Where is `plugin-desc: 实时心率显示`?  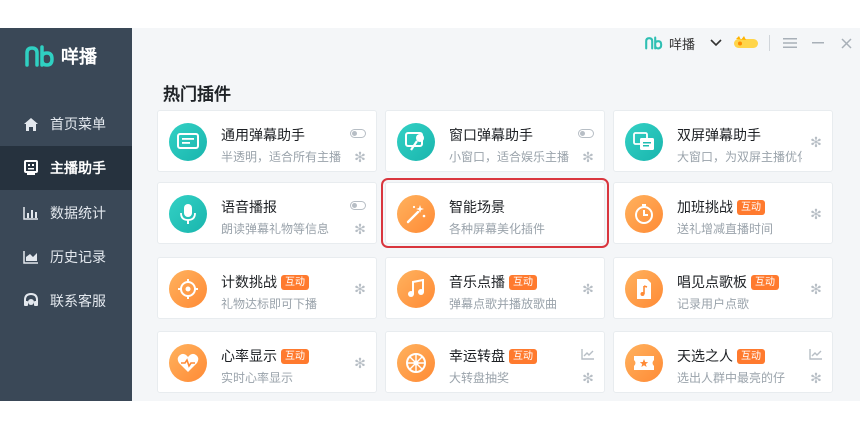 plugin-desc: 实时心率显示 is located at coordinates (257, 378).